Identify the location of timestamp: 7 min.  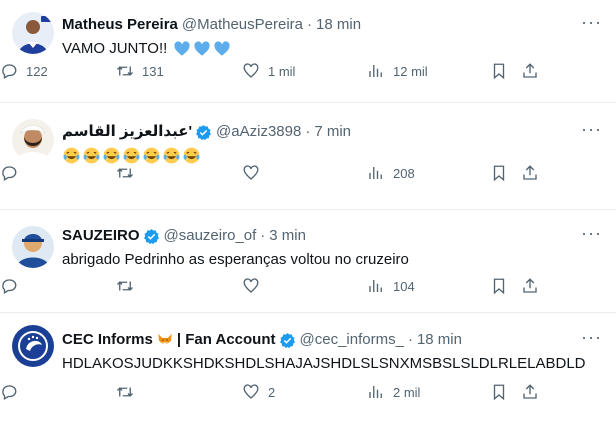
(332, 132).